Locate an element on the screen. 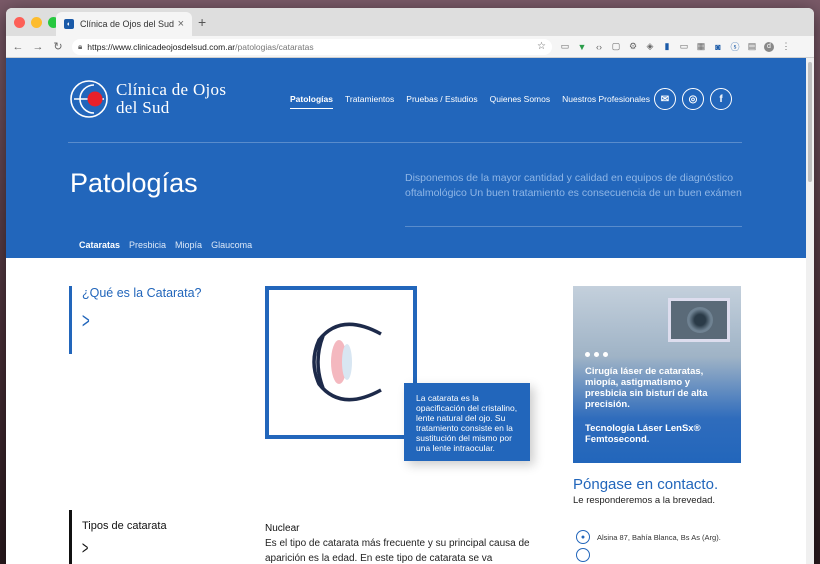  nav-item-quienes-somos: Quienes Somos is located at coordinates (520, 101).